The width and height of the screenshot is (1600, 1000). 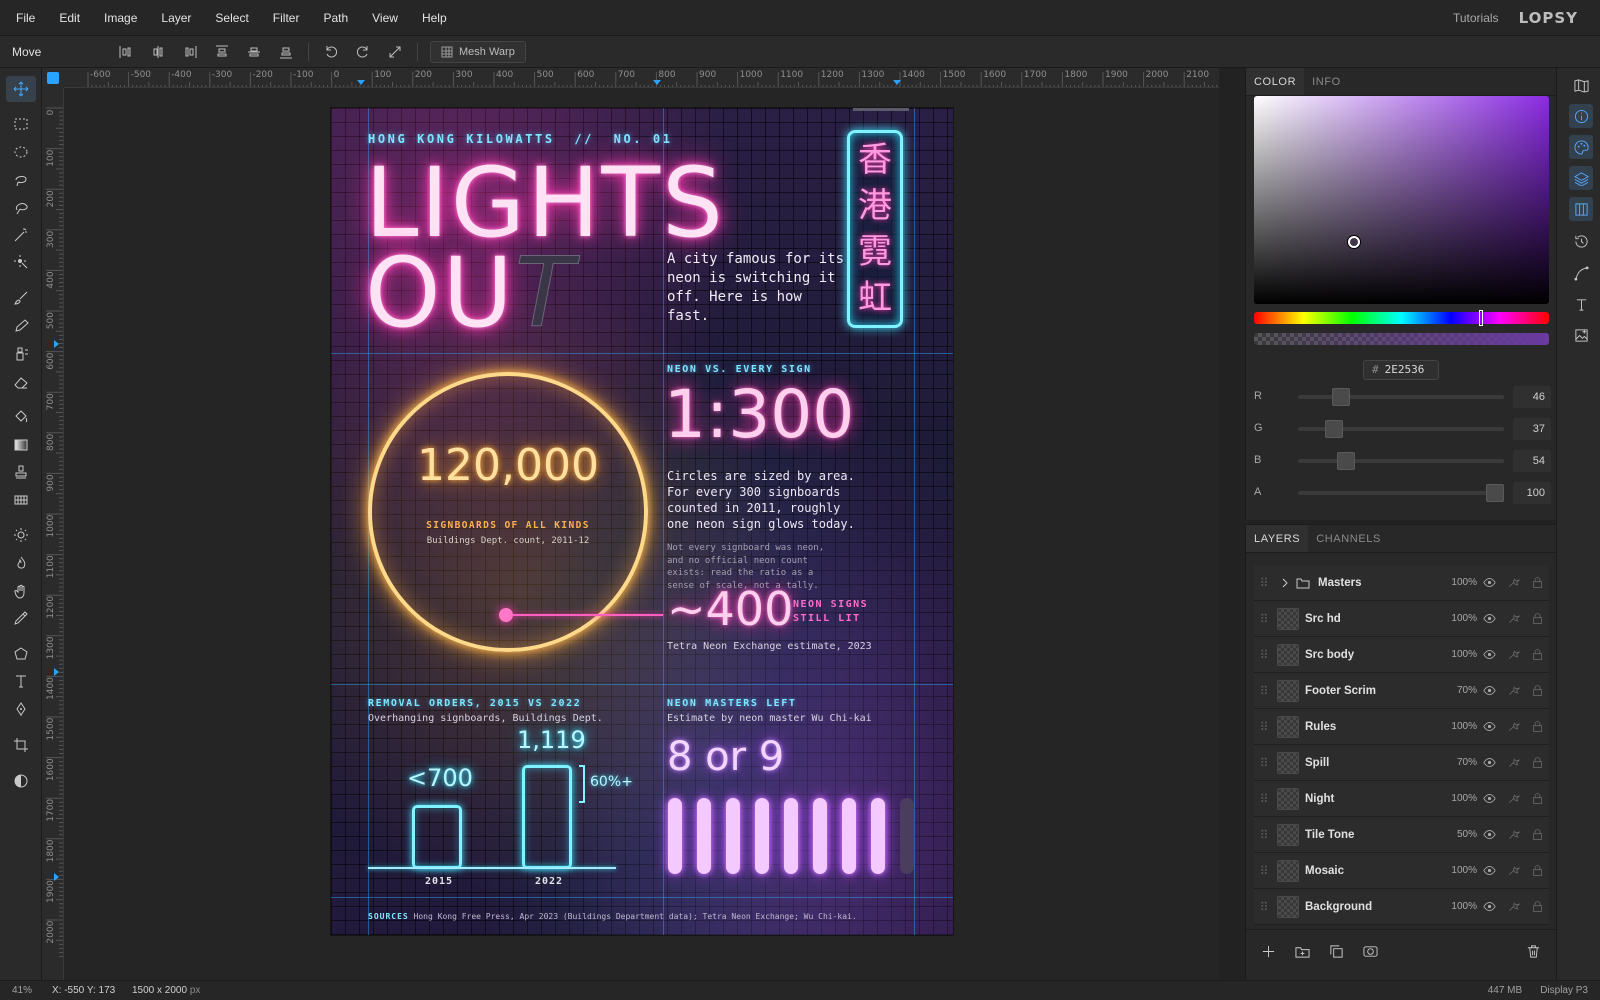 What do you see at coordinates (1348, 538) in the screenshot?
I see `tab-channels: CHANNELS` at bounding box center [1348, 538].